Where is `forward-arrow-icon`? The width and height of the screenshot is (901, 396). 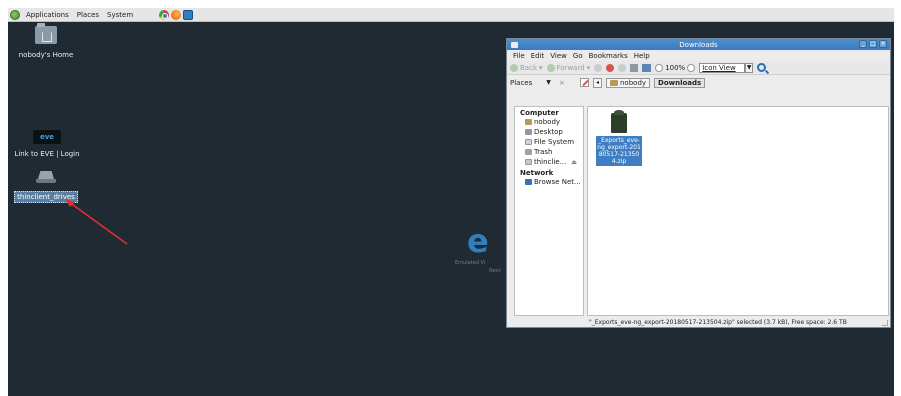 forward-arrow-icon is located at coordinates (550, 67).